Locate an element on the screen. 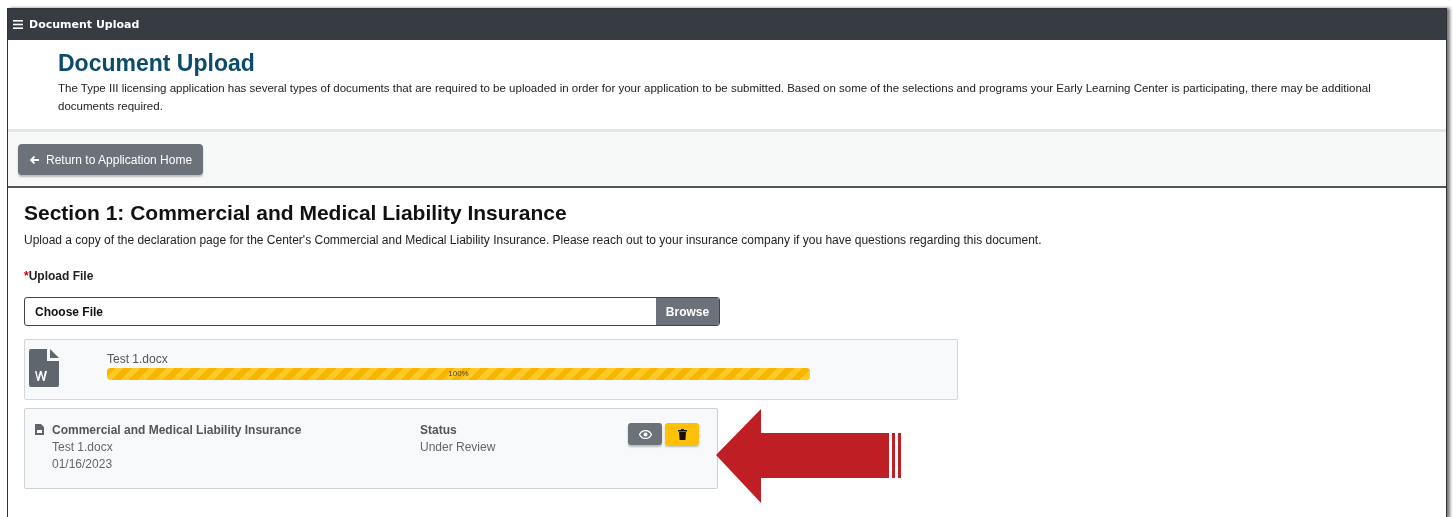 This screenshot has height=517, width=1453. arrow-left-icon is located at coordinates (34, 159).